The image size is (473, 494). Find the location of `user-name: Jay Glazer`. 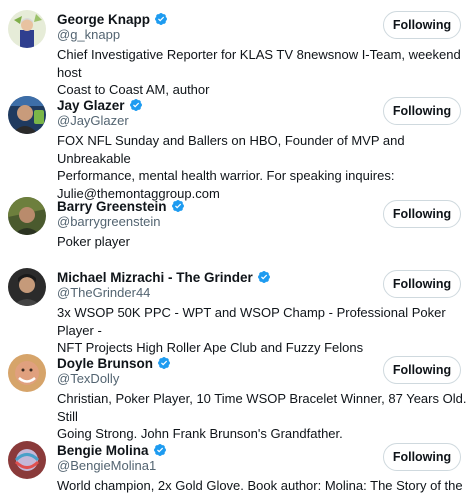

user-name: Jay Glazer is located at coordinates (91, 105).